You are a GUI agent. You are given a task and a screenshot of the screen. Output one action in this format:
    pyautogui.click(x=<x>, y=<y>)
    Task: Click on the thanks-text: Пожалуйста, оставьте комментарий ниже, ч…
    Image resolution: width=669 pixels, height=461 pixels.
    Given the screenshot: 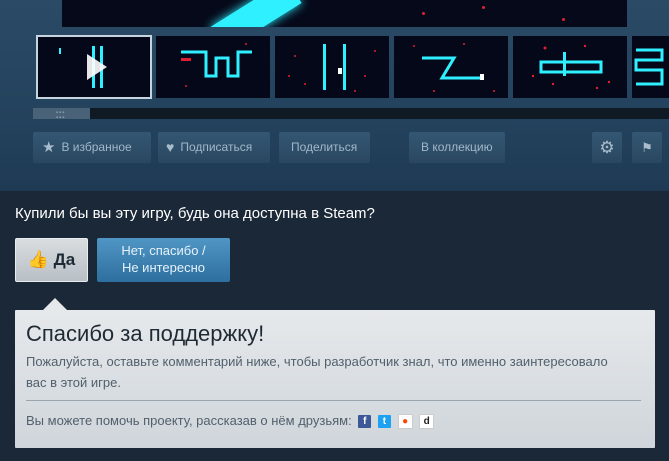 What is the action you would take?
    pyautogui.click(x=317, y=372)
    